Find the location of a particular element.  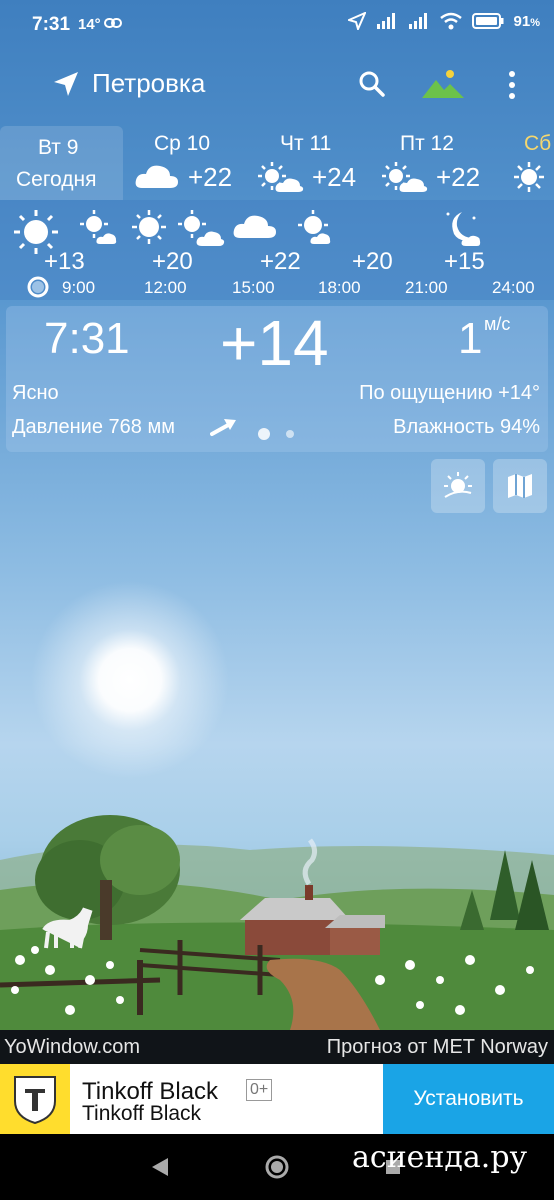

tinkoff-logo is located at coordinates (35, 1099).